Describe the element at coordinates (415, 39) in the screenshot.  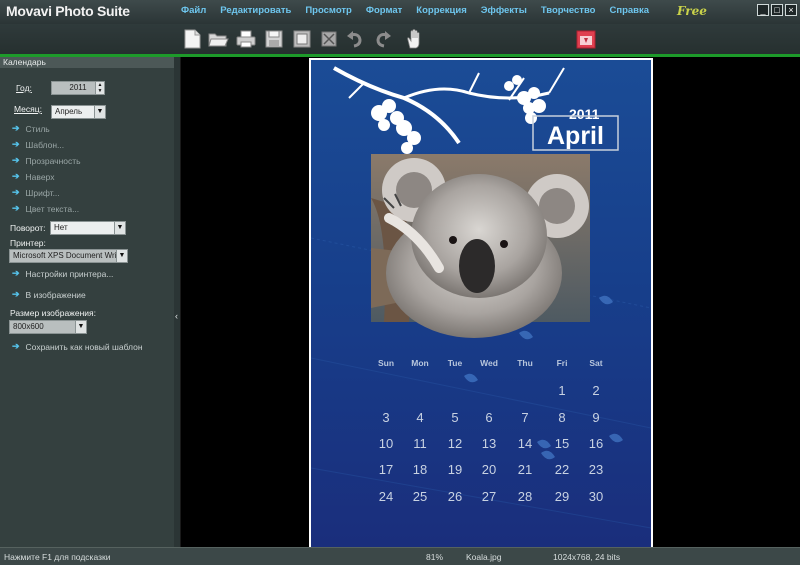
I see `hand-icon` at that location.